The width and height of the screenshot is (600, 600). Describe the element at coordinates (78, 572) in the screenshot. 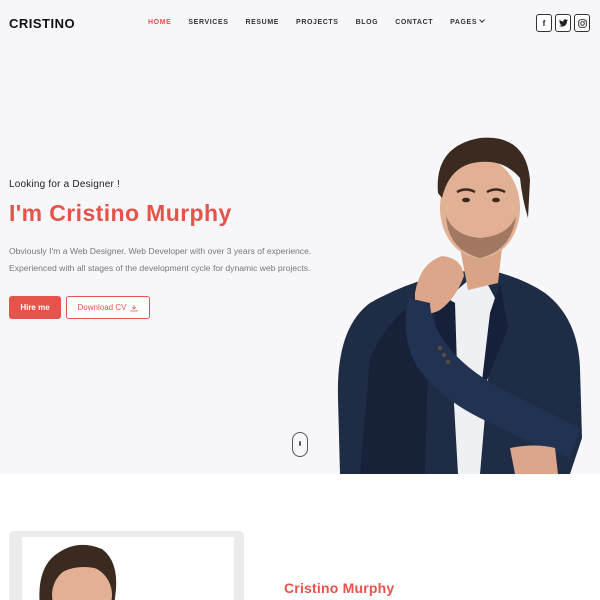

I see `about-portrait` at that location.